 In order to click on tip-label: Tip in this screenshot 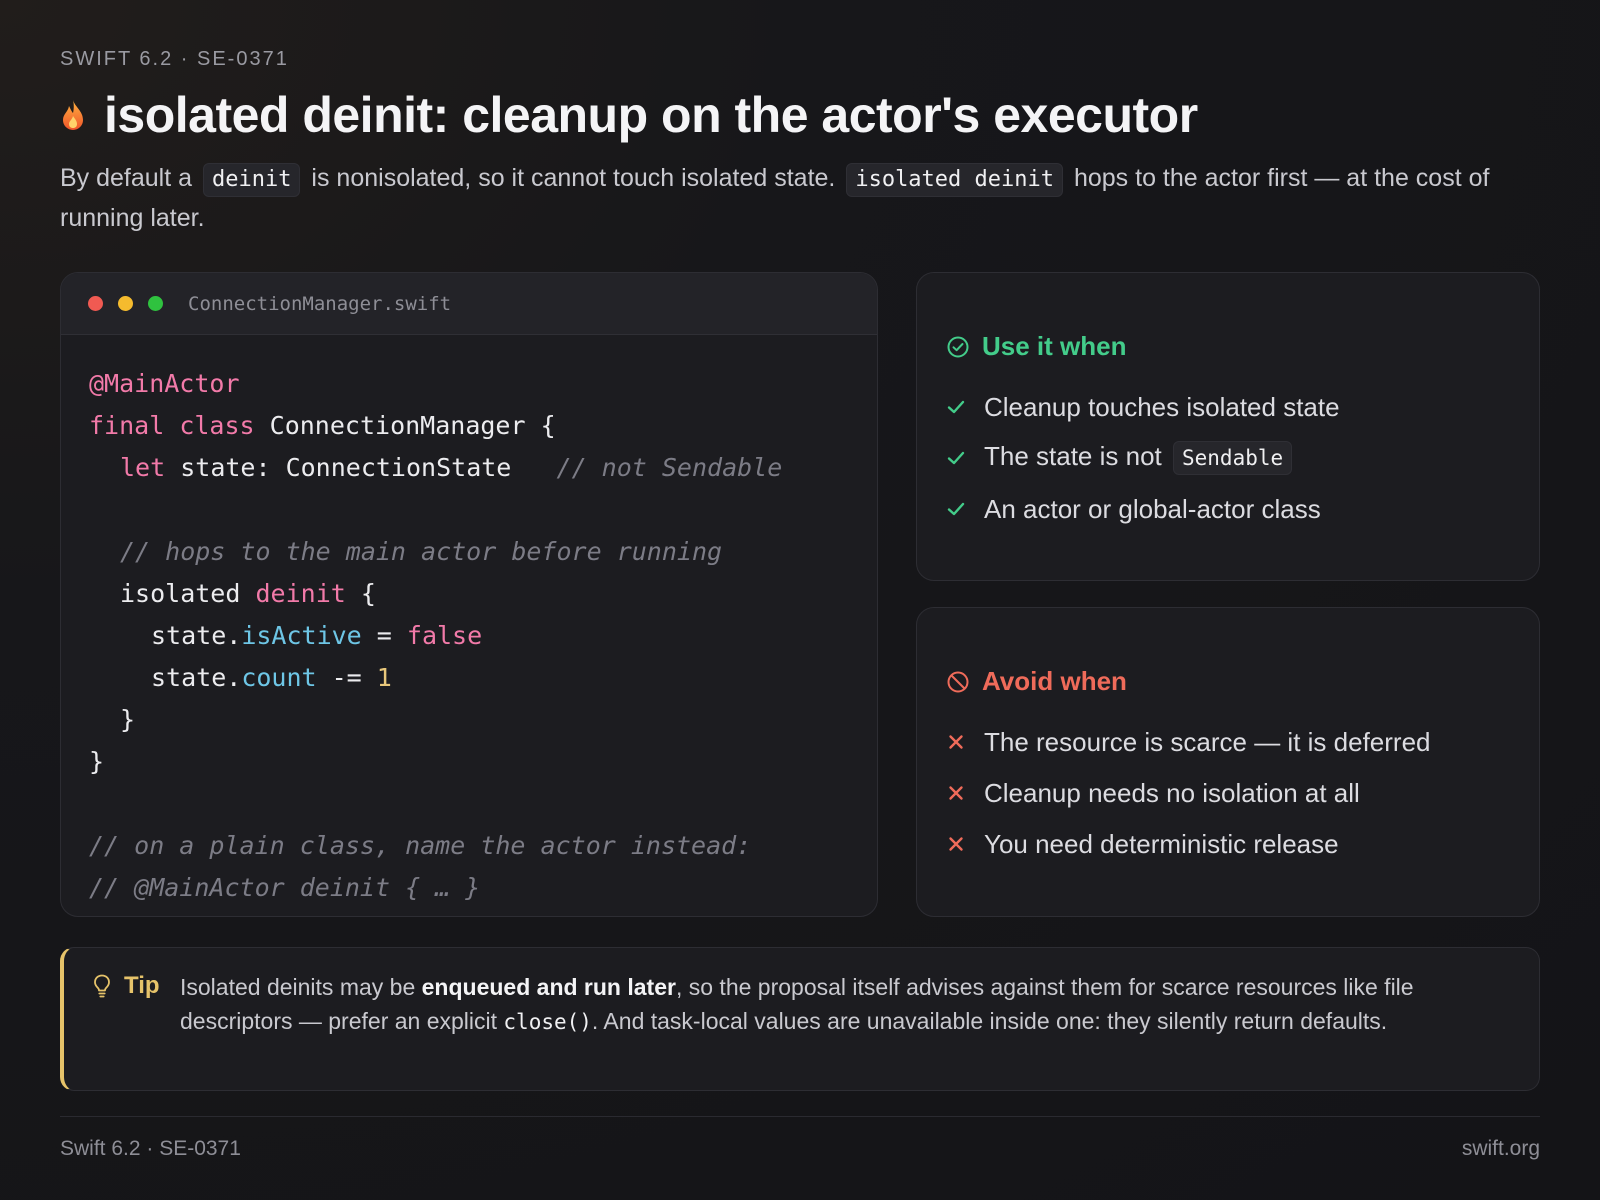, I will do `click(126, 986)`.